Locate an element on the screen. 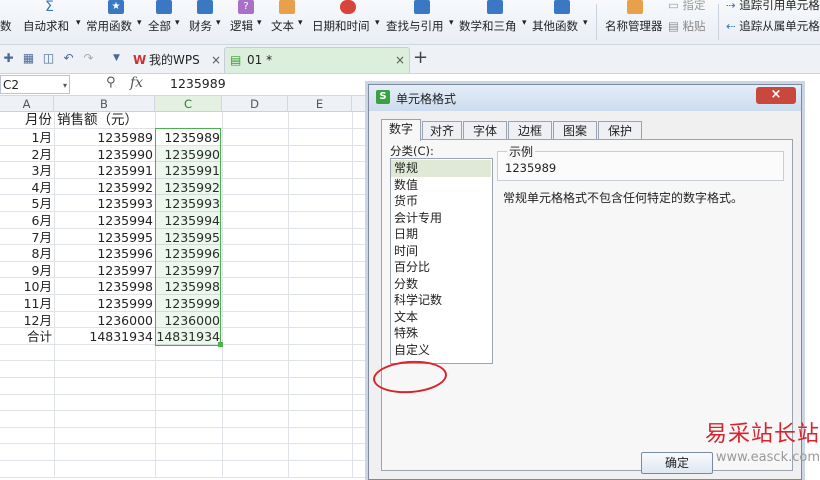  common-functions-button: ★ 常用函数 ▾ is located at coordinates (116, 22).